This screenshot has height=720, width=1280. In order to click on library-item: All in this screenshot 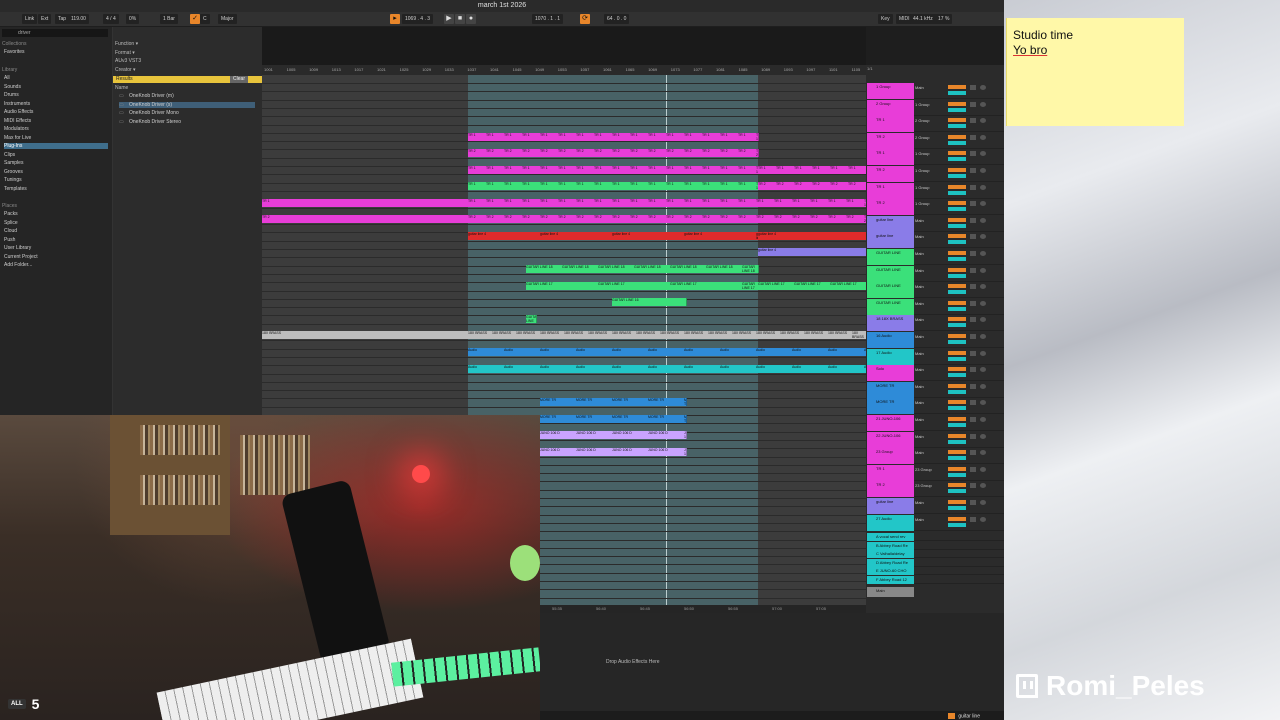, I will do `click(7, 78)`.